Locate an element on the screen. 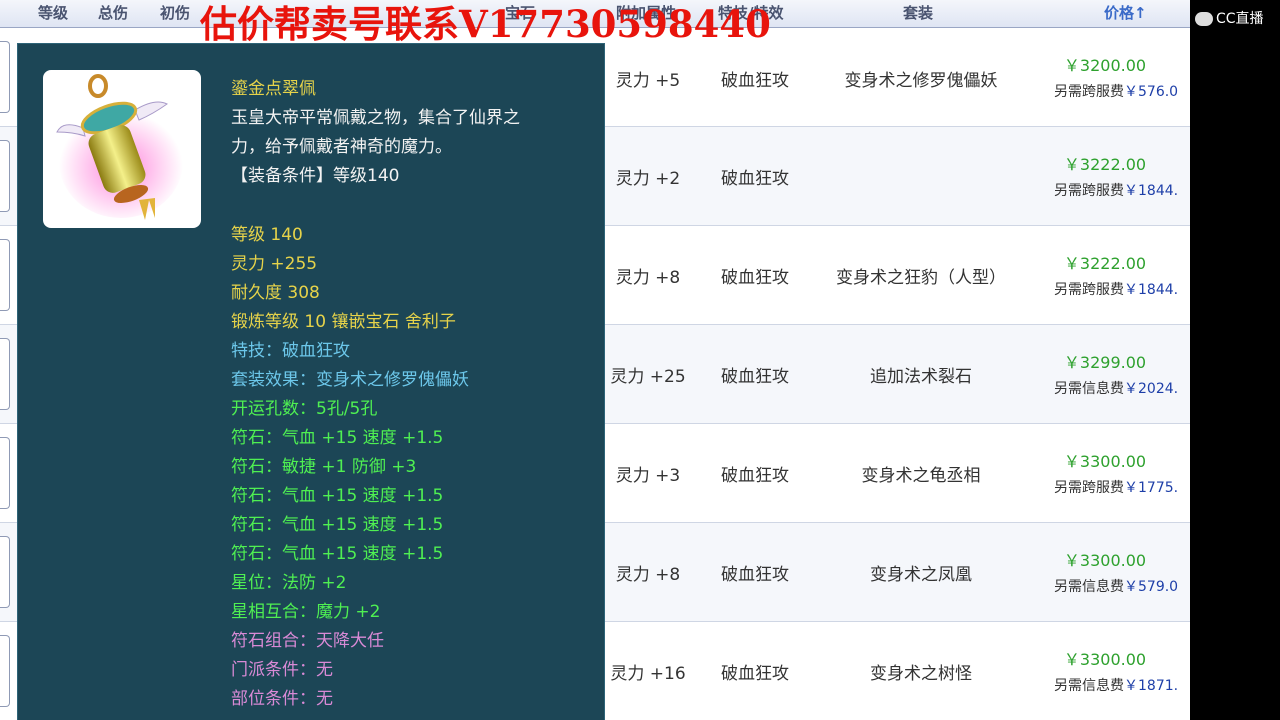 The height and width of the screenshot is (720, 1280). col-header-level: 等级 is located at coordinates (53, 12).